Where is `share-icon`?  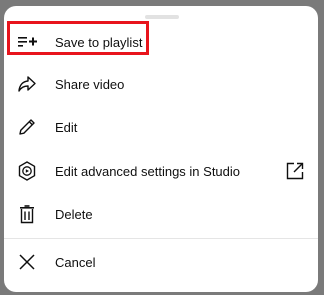 share-icon is located at coordinates (27, 84).